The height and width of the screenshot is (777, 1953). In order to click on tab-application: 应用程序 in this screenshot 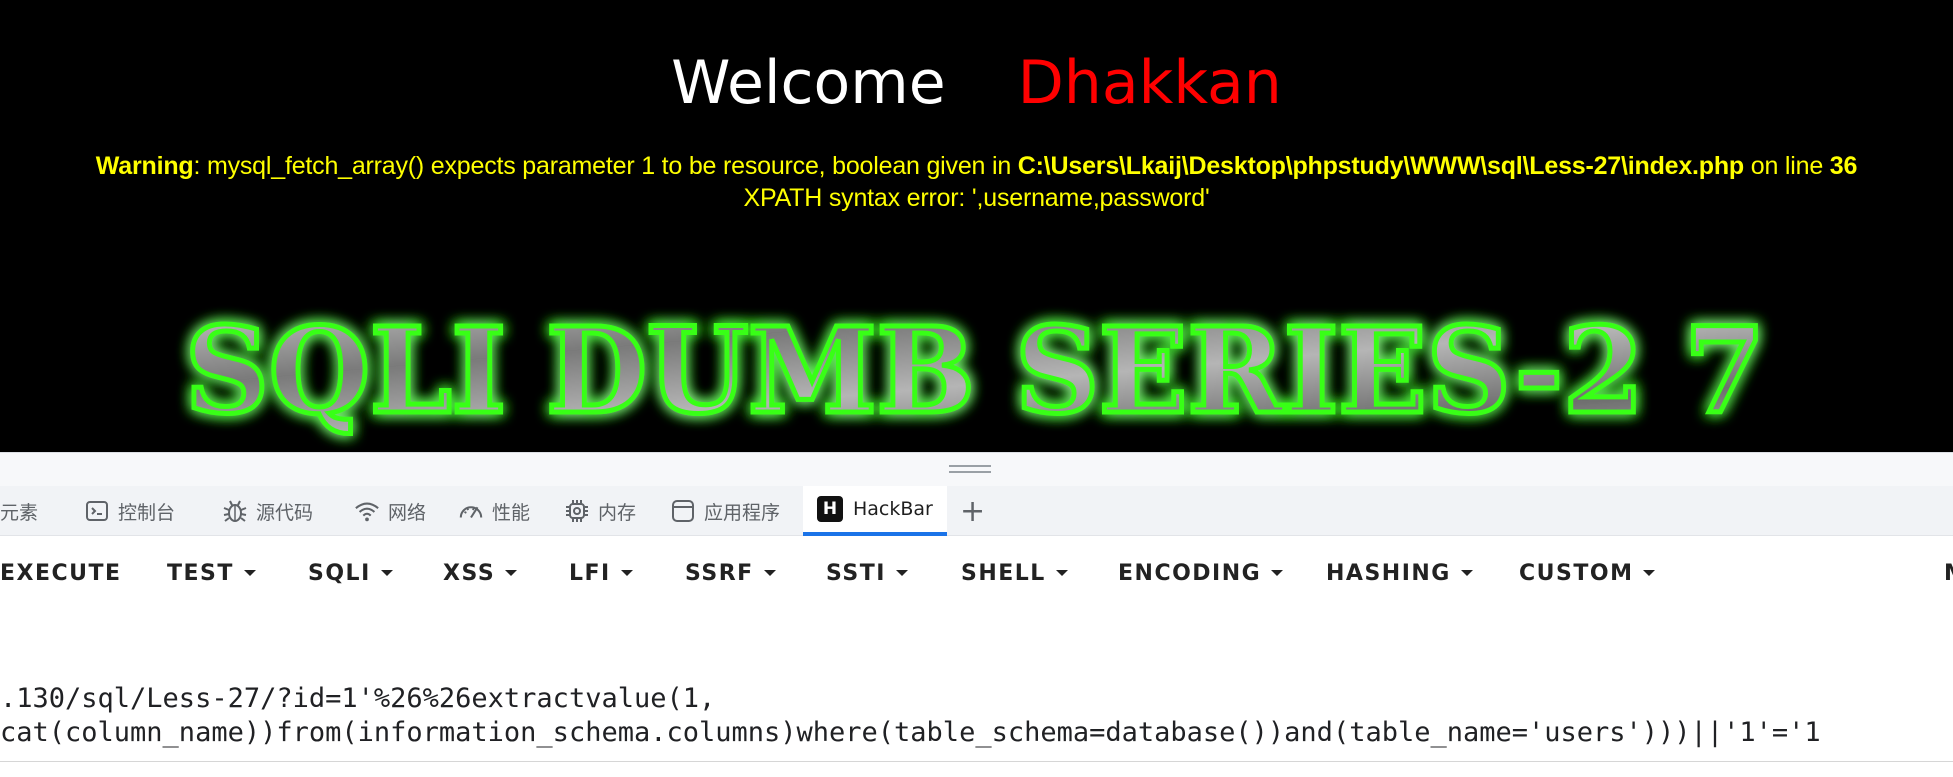, I will do `click(725, 511)`.